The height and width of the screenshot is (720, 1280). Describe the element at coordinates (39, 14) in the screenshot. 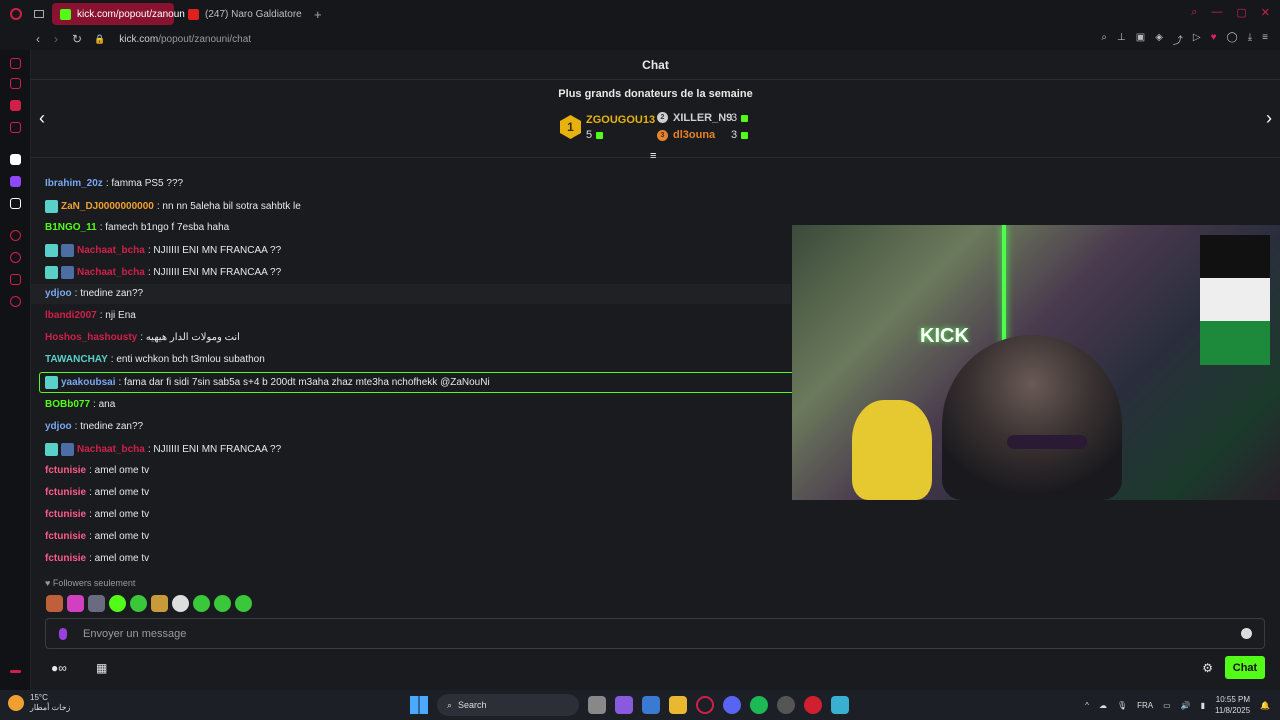

I see `tab-manager-icon` at that location.